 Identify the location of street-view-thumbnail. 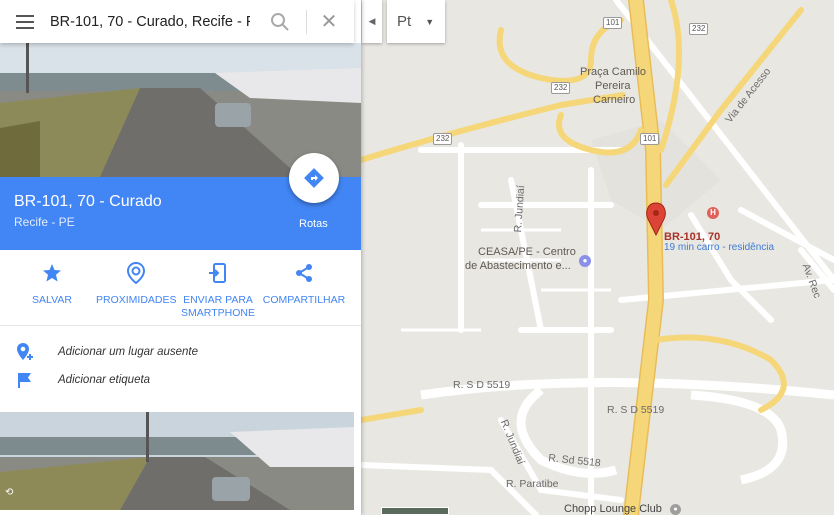
(177, 461).